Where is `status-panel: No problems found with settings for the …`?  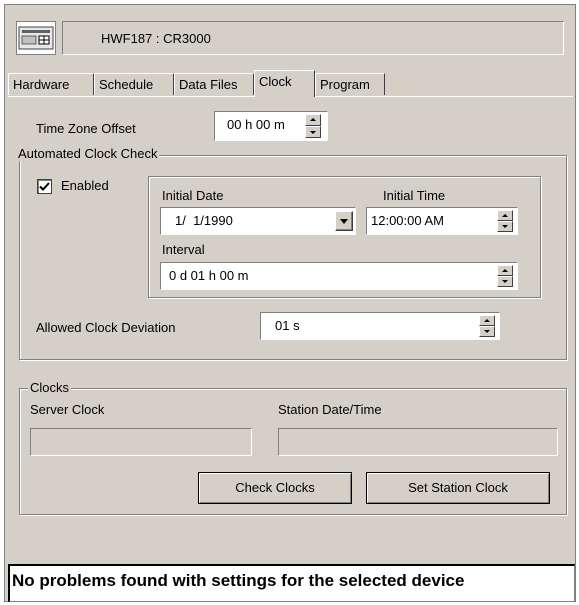
status-panel: No problems found with settings for the … is located at coordinates (291, 583).